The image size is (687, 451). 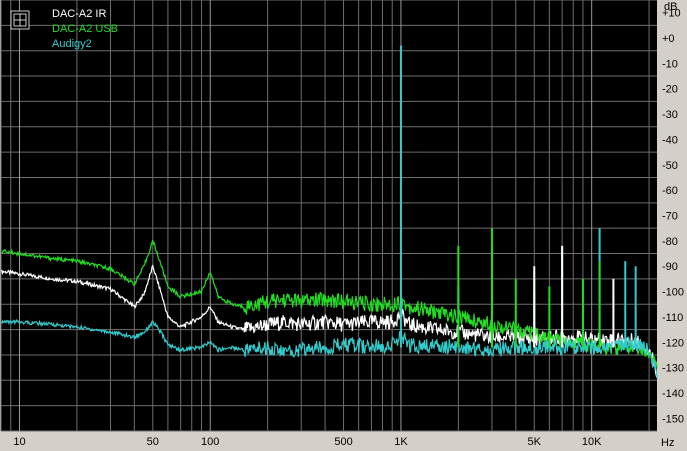 I want to click on legend-entry-dac-a2-usb: DAC-A2 USB, so click(x=85, y=29).